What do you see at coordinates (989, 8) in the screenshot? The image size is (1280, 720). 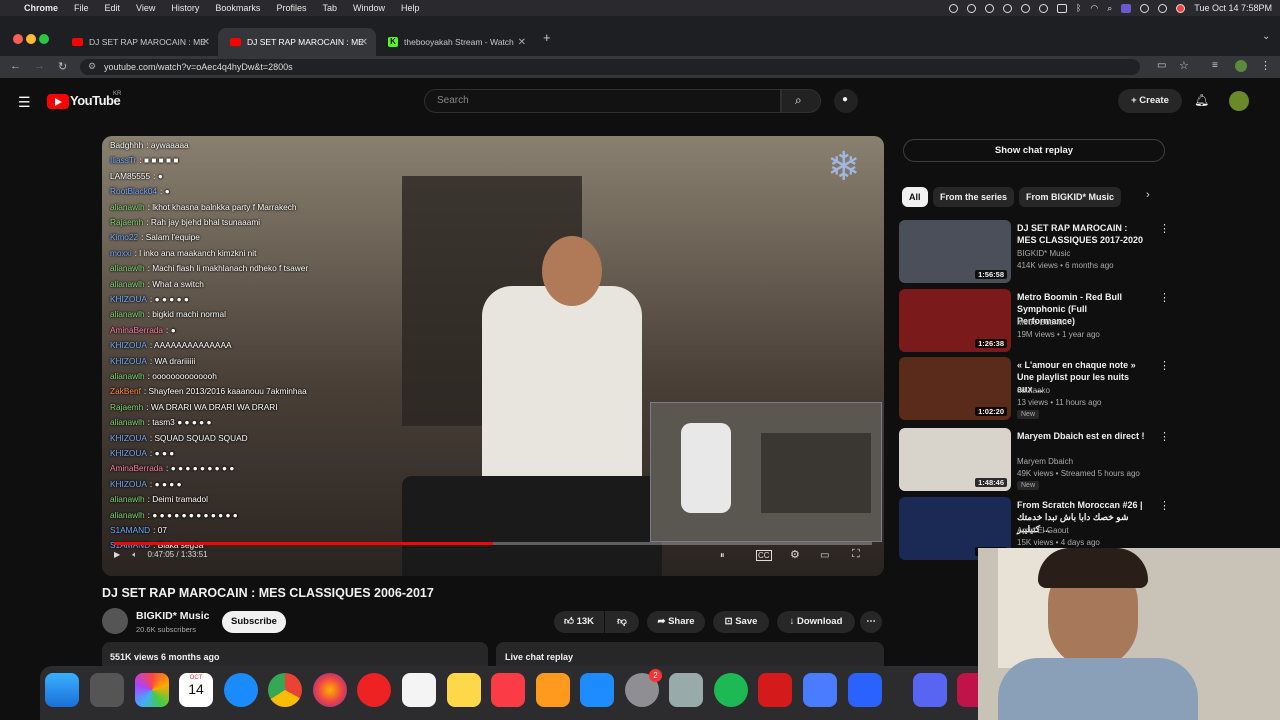 I see `headphones-icon` at bounding box center [989, 8].